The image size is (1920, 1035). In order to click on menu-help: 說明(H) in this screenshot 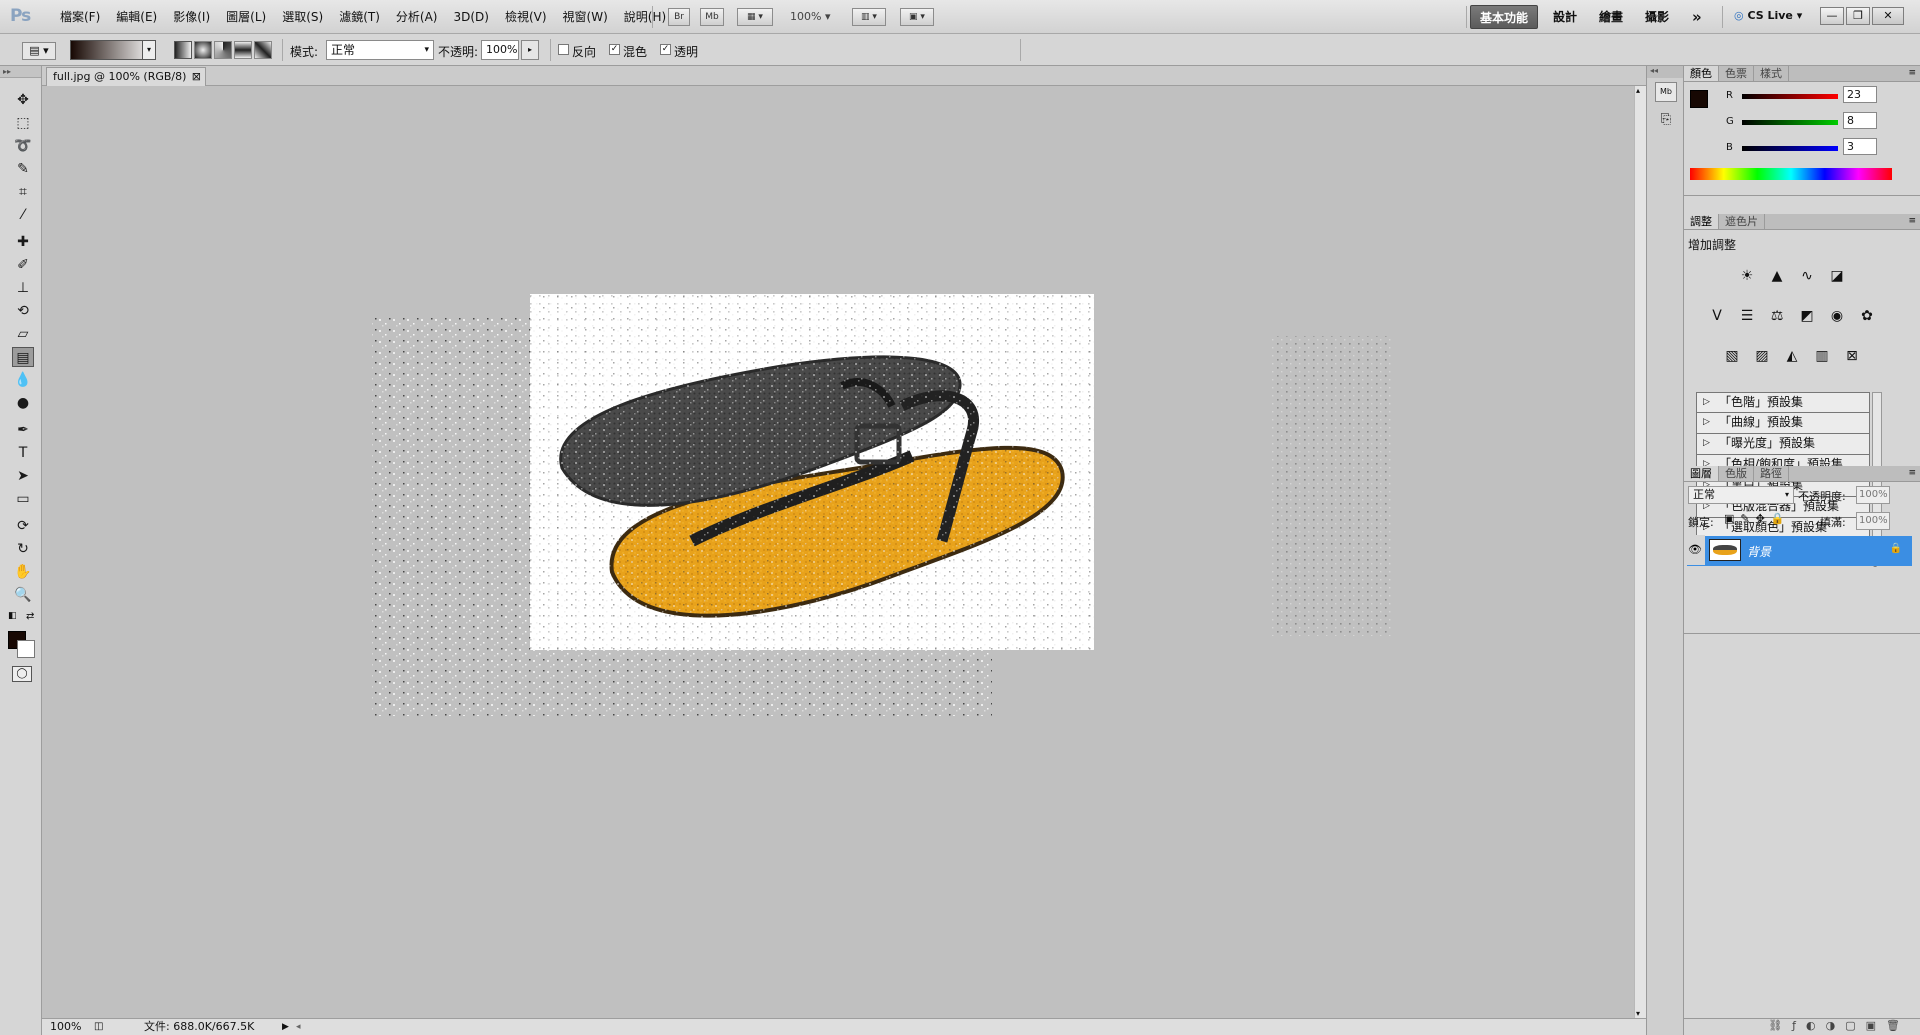, I will do `click(645, 17)`.